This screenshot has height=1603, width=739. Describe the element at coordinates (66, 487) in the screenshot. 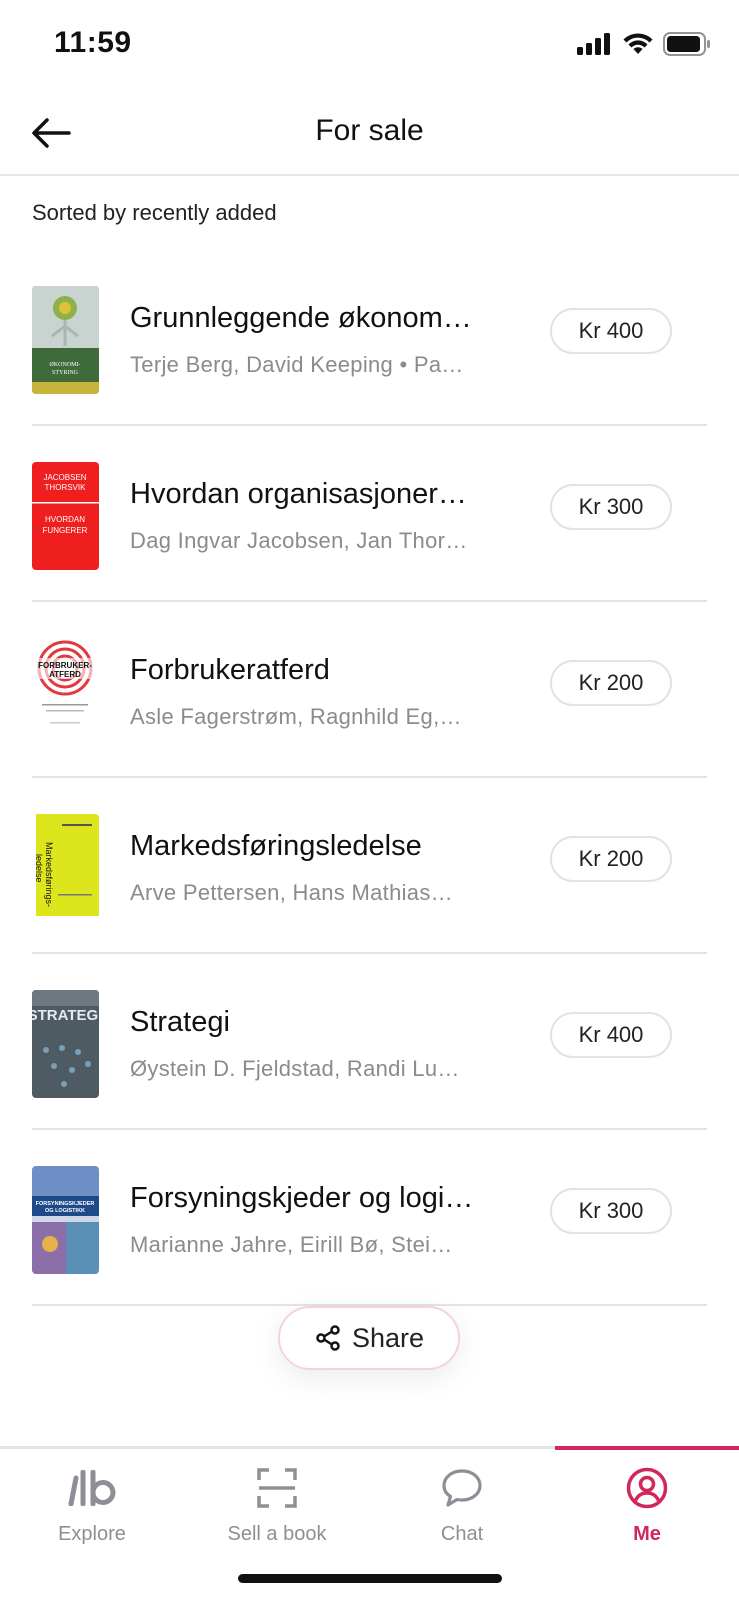

I see `cover-text: THORSVIK` at that location.